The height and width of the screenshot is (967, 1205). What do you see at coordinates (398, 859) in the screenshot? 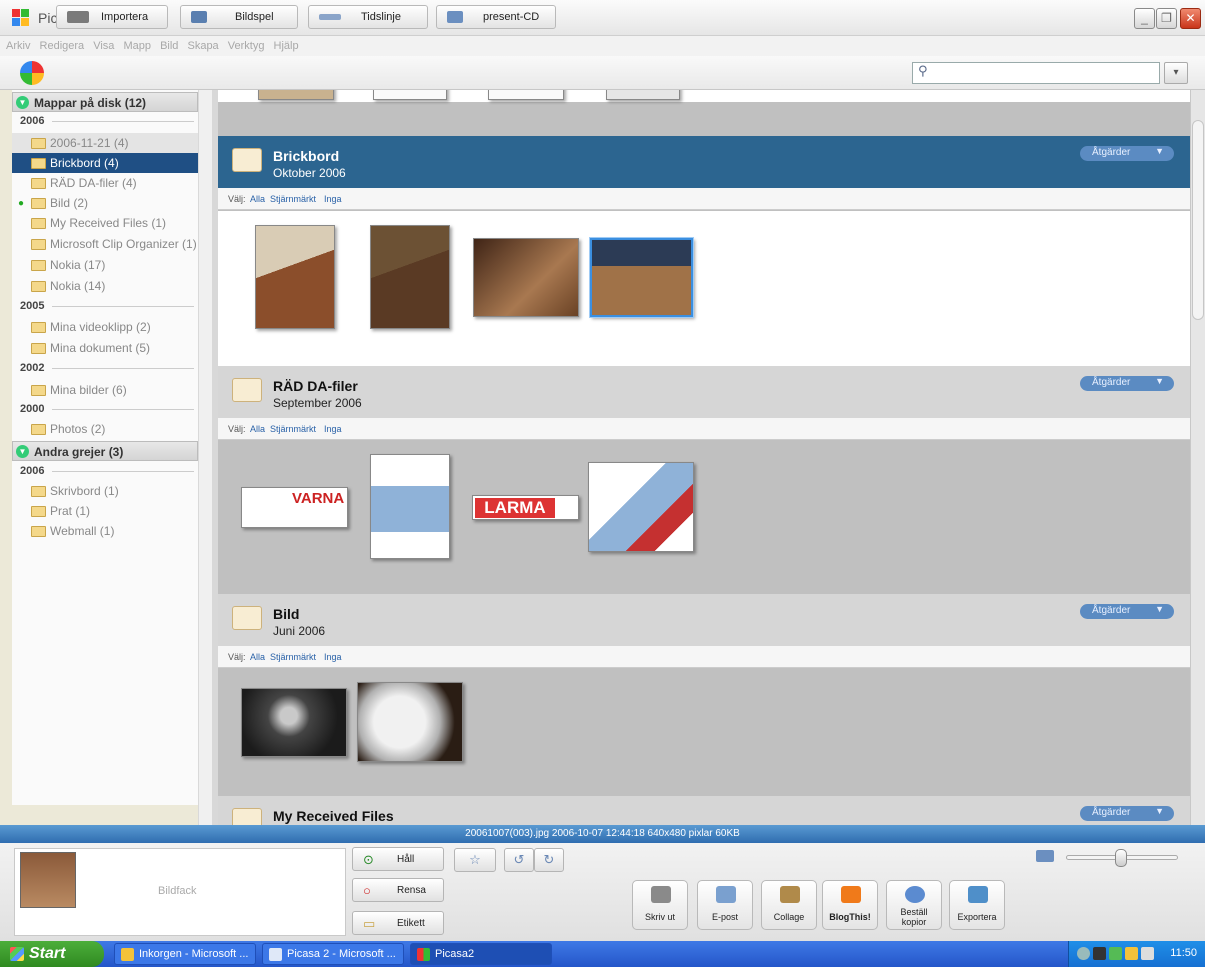
I see `hold-button: ⊙ Håll` at bounding box center [398, 859].